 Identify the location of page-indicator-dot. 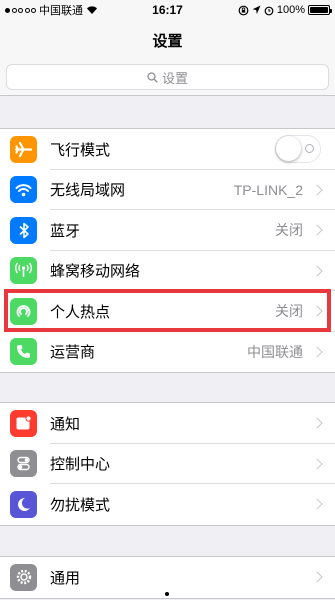
(167, 594).